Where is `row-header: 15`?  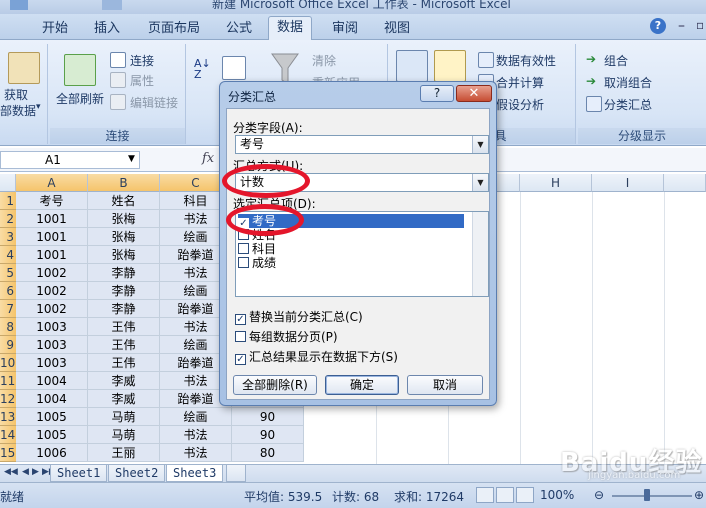
row-header: 15 is located at coordinates (8, 453).